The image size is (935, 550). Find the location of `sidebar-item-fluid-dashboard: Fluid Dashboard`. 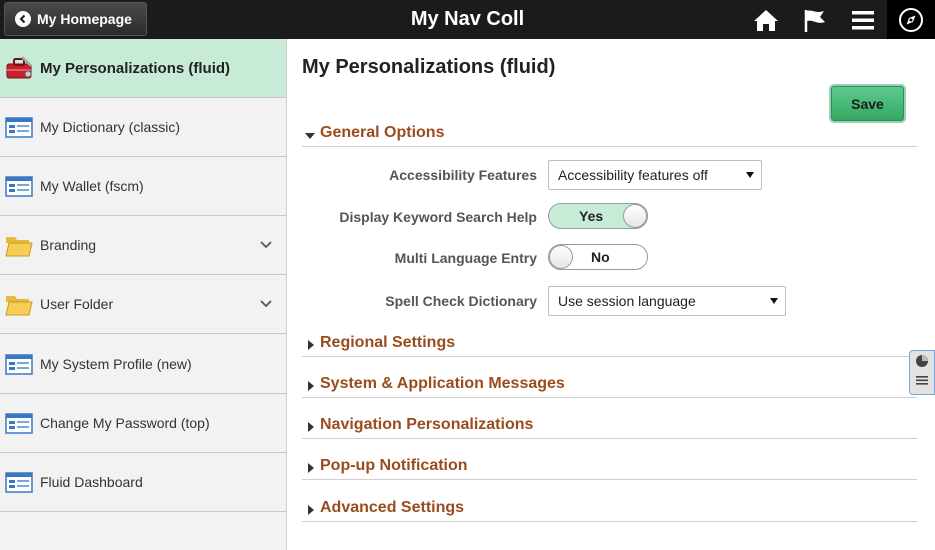

sidebar-item-fluid-dashboard: Fluid Dashboard is located at coordinates (143, 482).